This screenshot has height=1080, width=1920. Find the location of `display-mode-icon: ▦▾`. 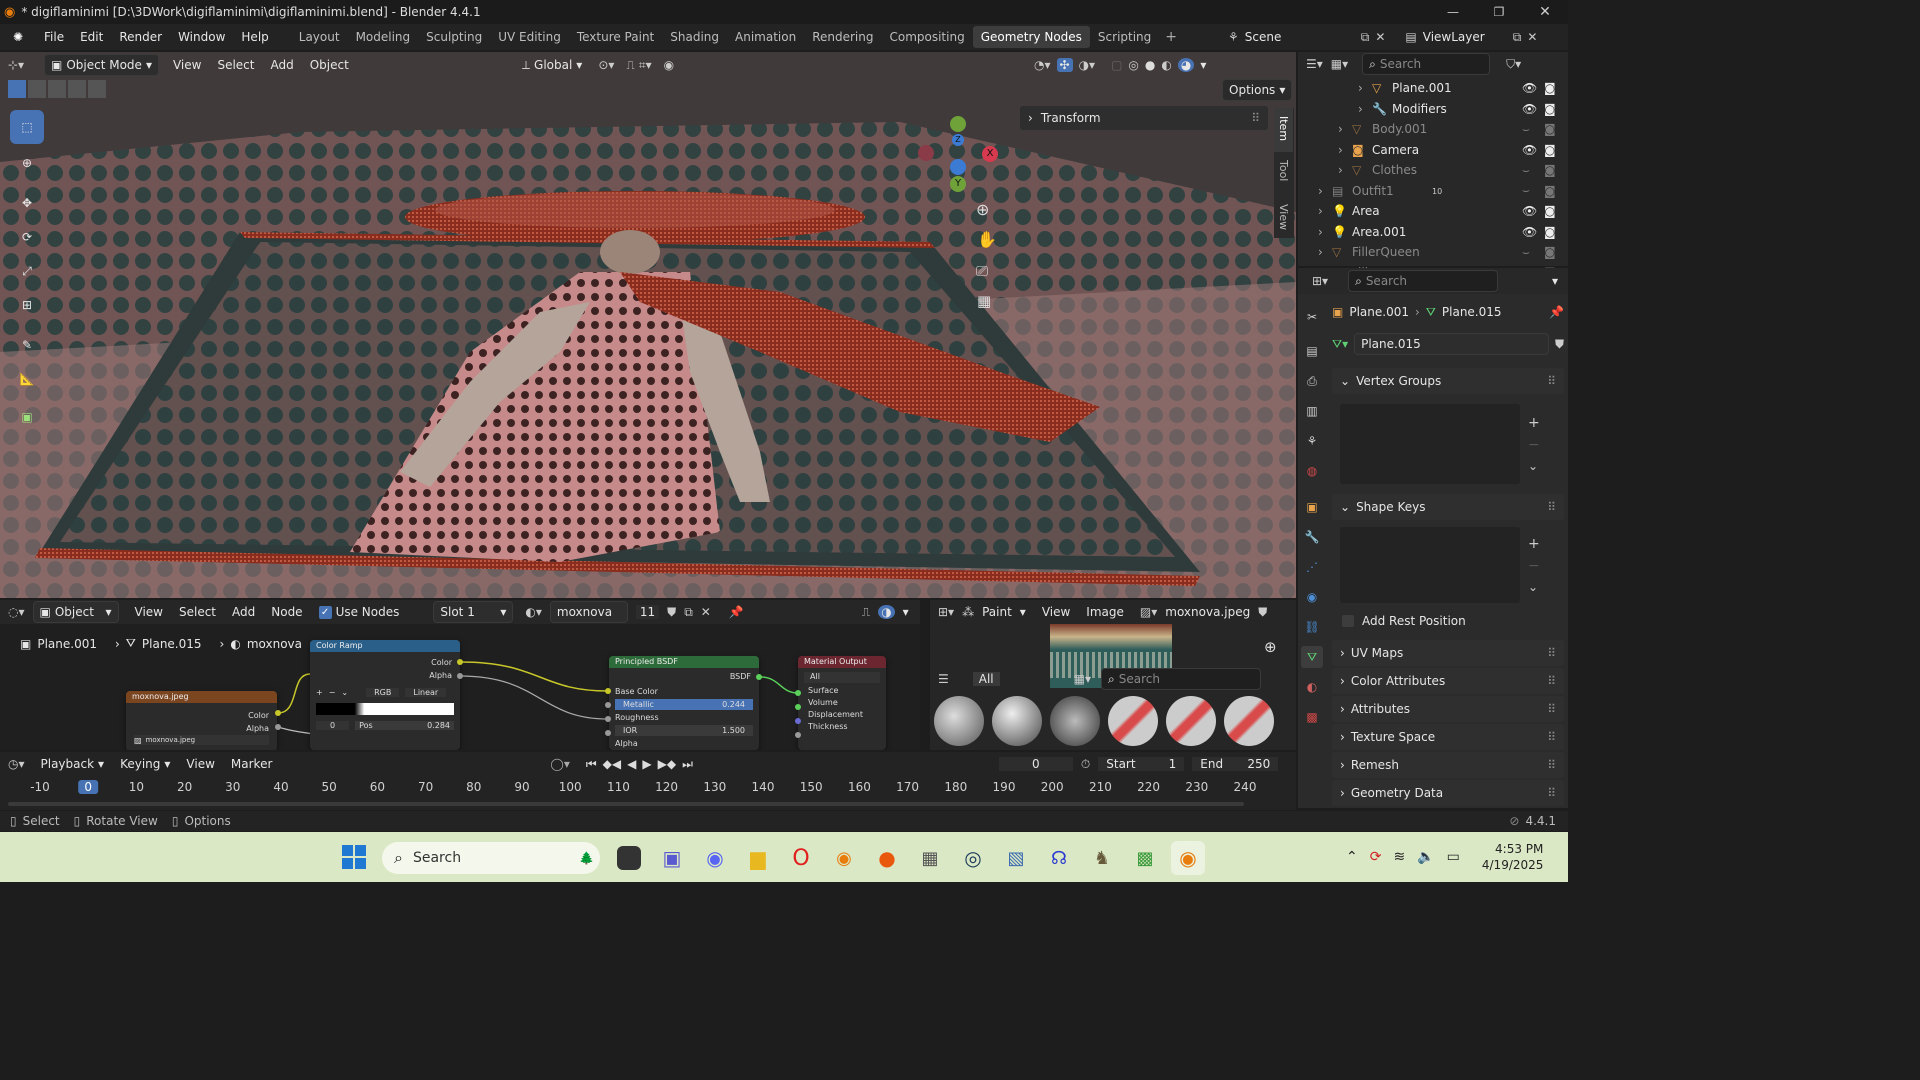

display-mode-icon: ▦▾ is located at coordinates (1339, 64).